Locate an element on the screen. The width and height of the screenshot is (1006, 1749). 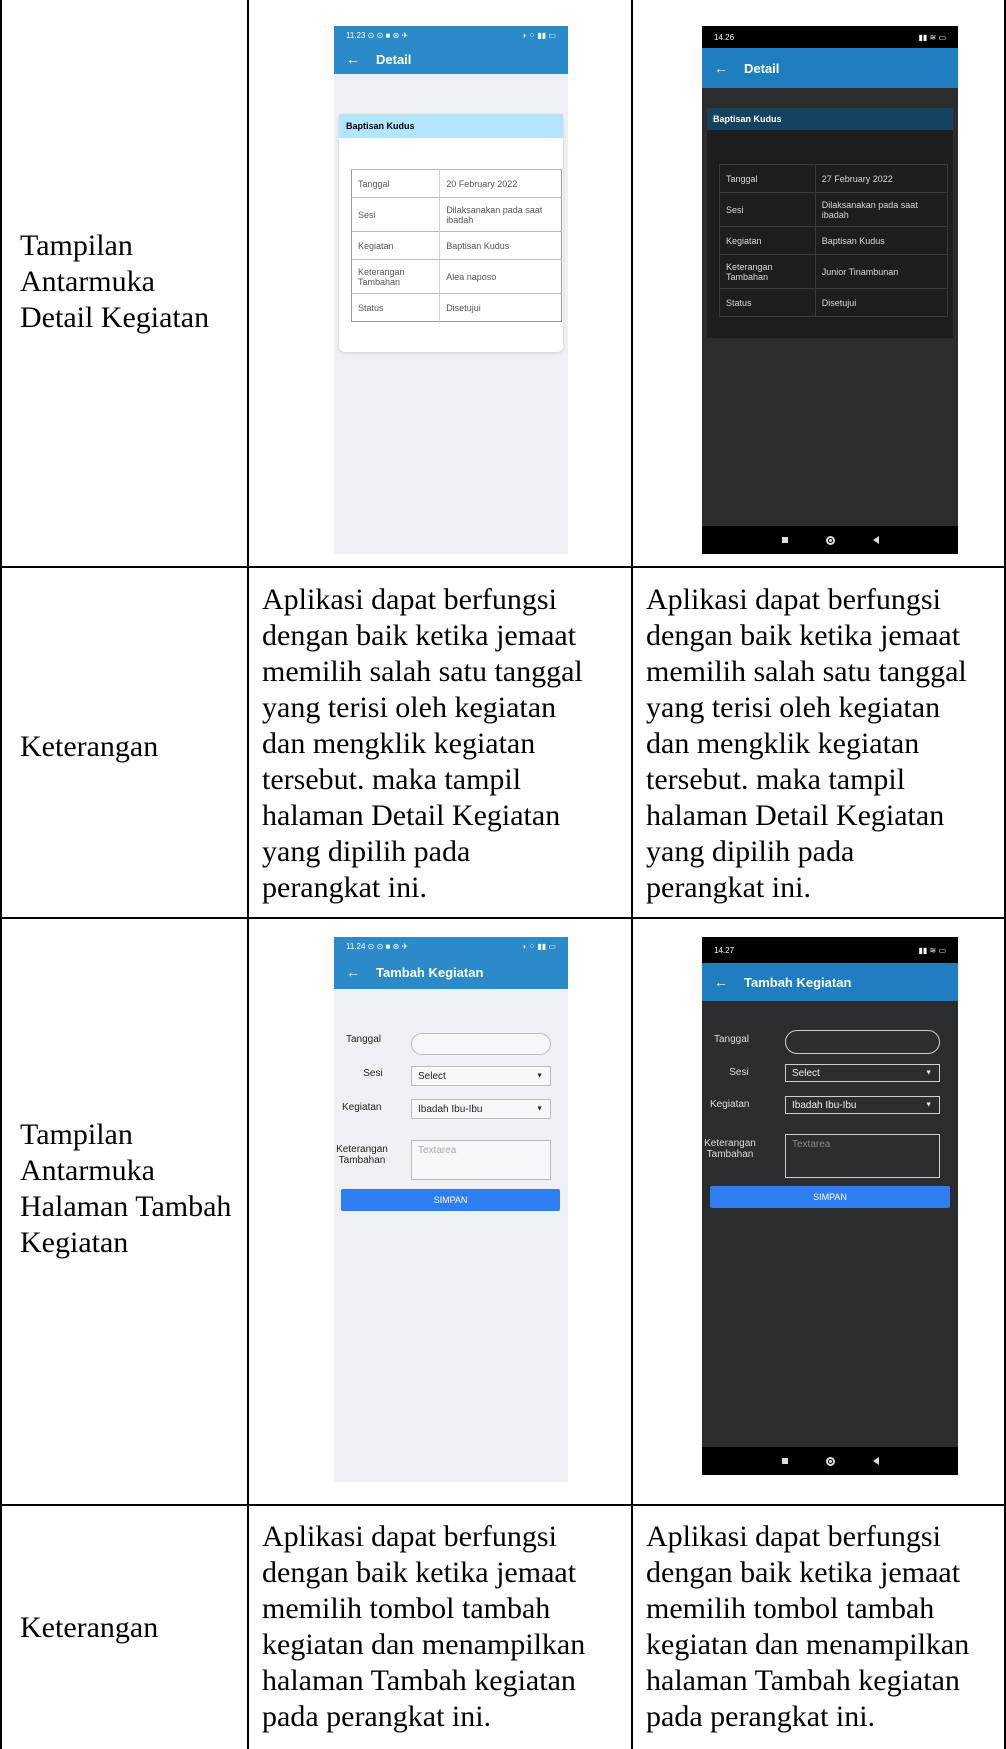
row-label-detail: Tampilan Antarmuka Detail Kegiatan is located at coordinates (115, 281).